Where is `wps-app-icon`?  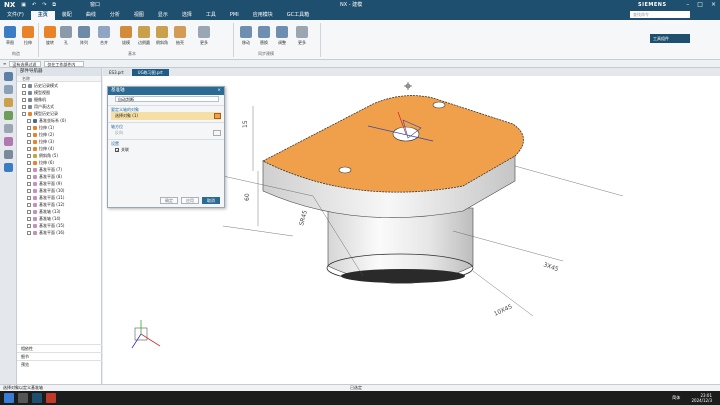 wps-app-icon is located at coordinates (51, 398).